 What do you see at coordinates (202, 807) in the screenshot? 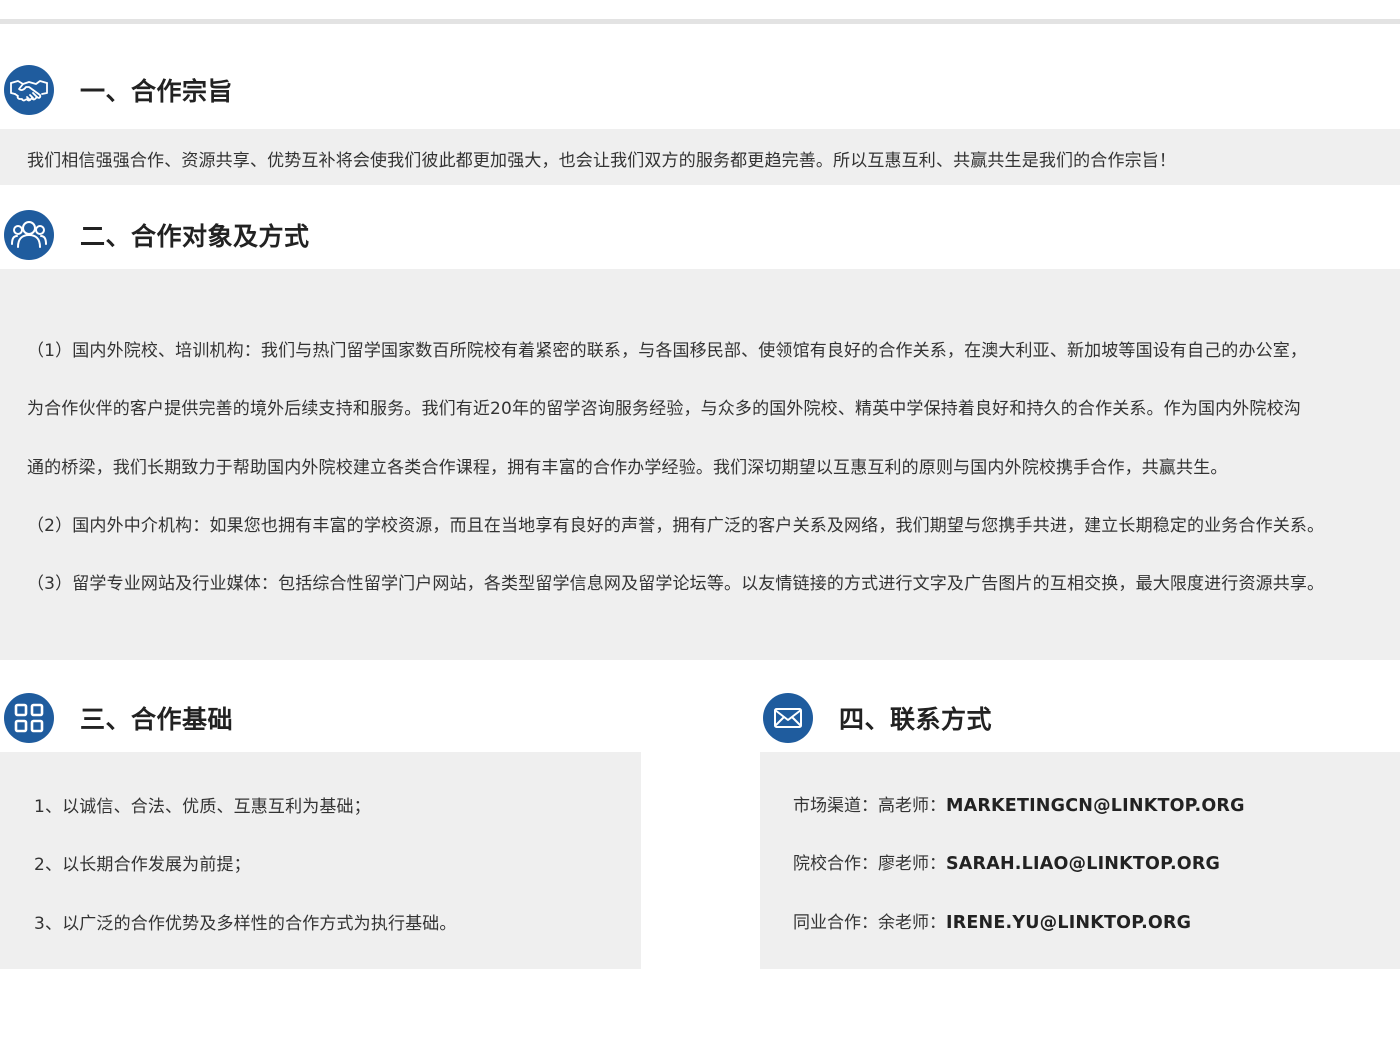
I see `basis-item-1: 1、以诚信、合法、优质、互惠互利为基础；` at bounding box center [202, 807].